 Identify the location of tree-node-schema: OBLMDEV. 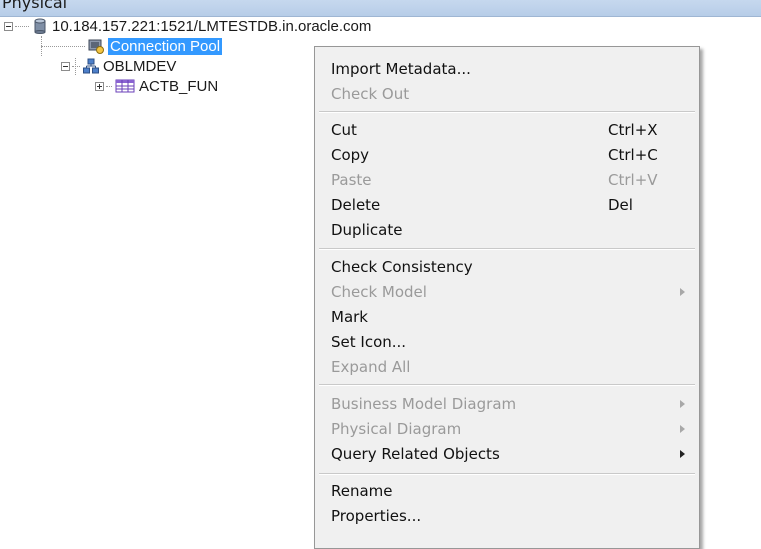
(118, 66).